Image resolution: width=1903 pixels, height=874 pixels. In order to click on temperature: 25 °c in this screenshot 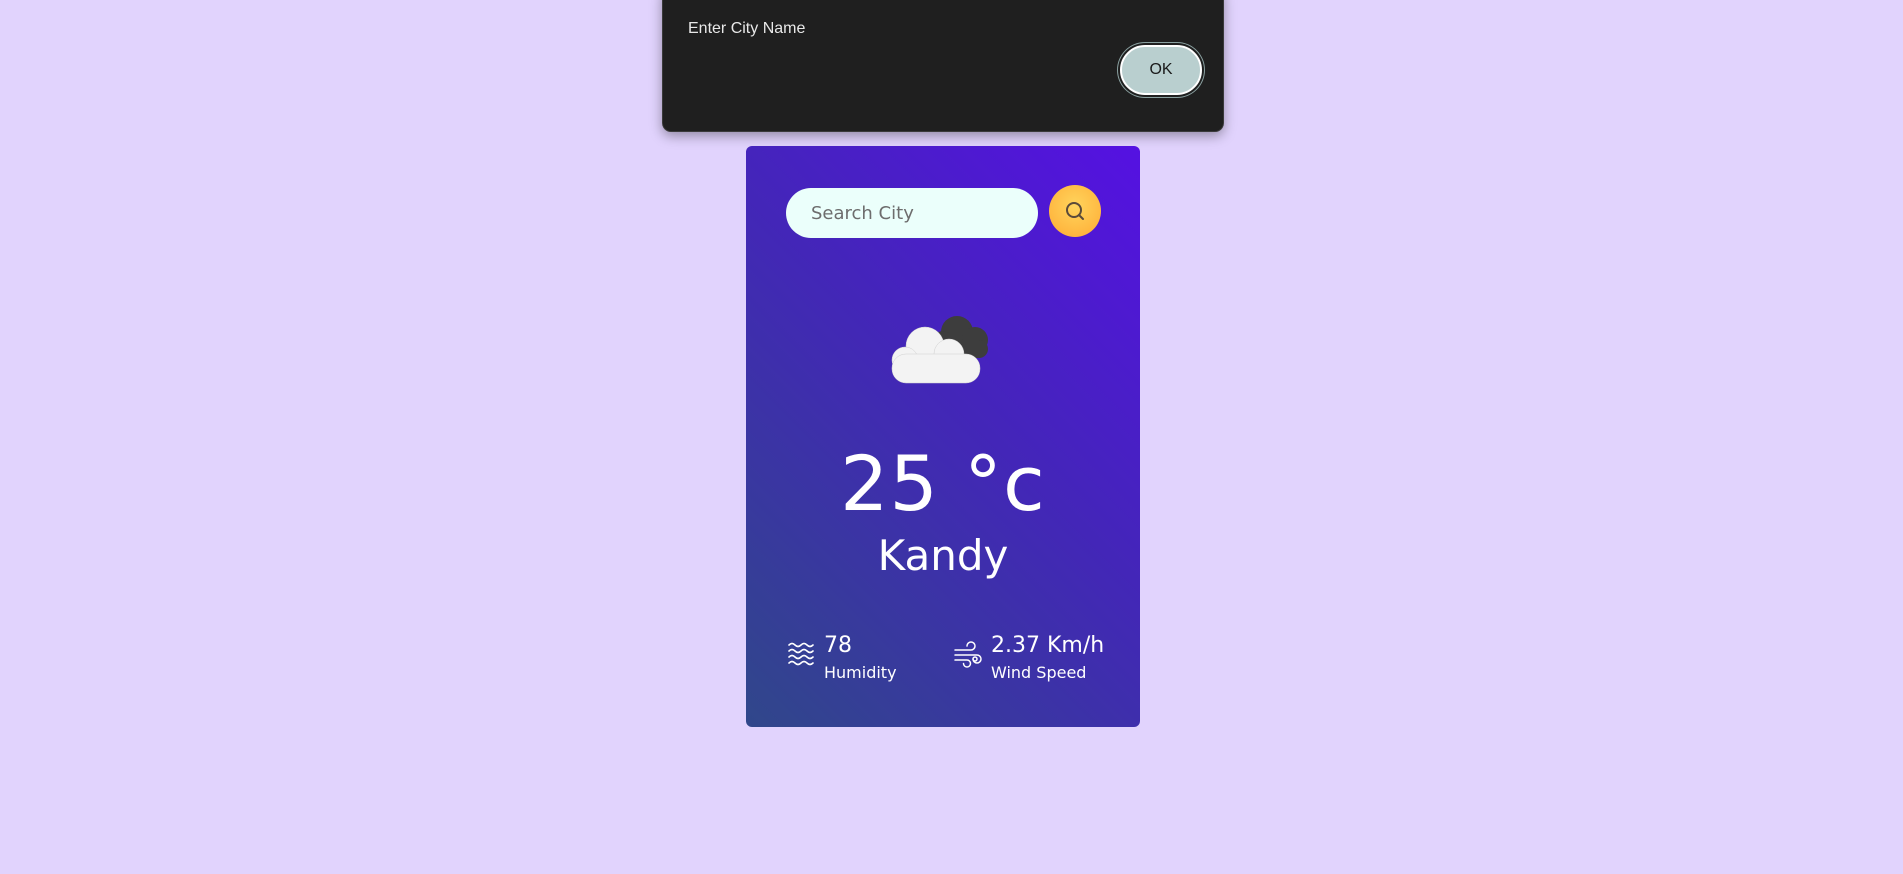, I will do `click(943, 483)`.